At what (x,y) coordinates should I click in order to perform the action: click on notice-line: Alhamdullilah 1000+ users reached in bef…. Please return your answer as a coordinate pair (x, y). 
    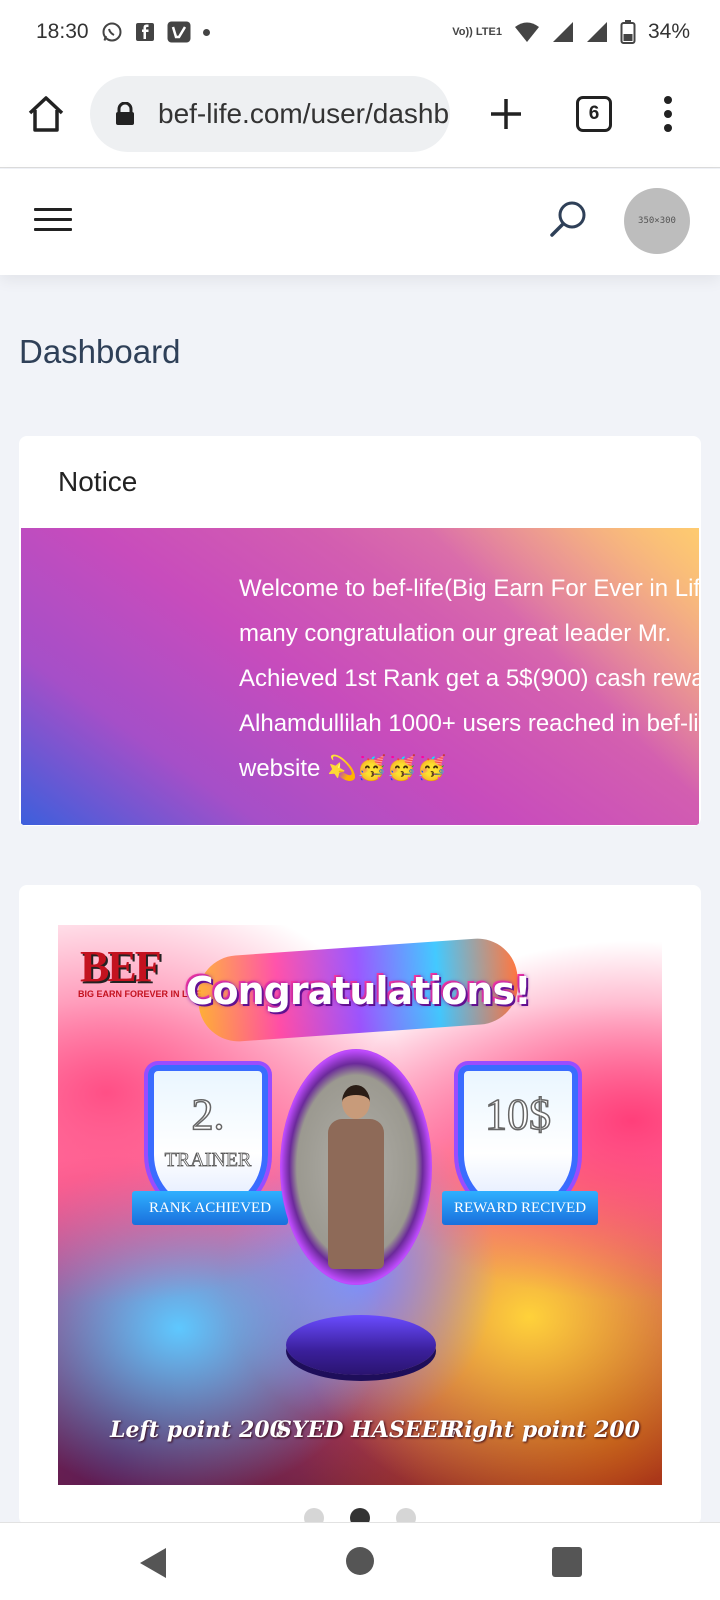
    Looking at the image, I should click on (469, 723).